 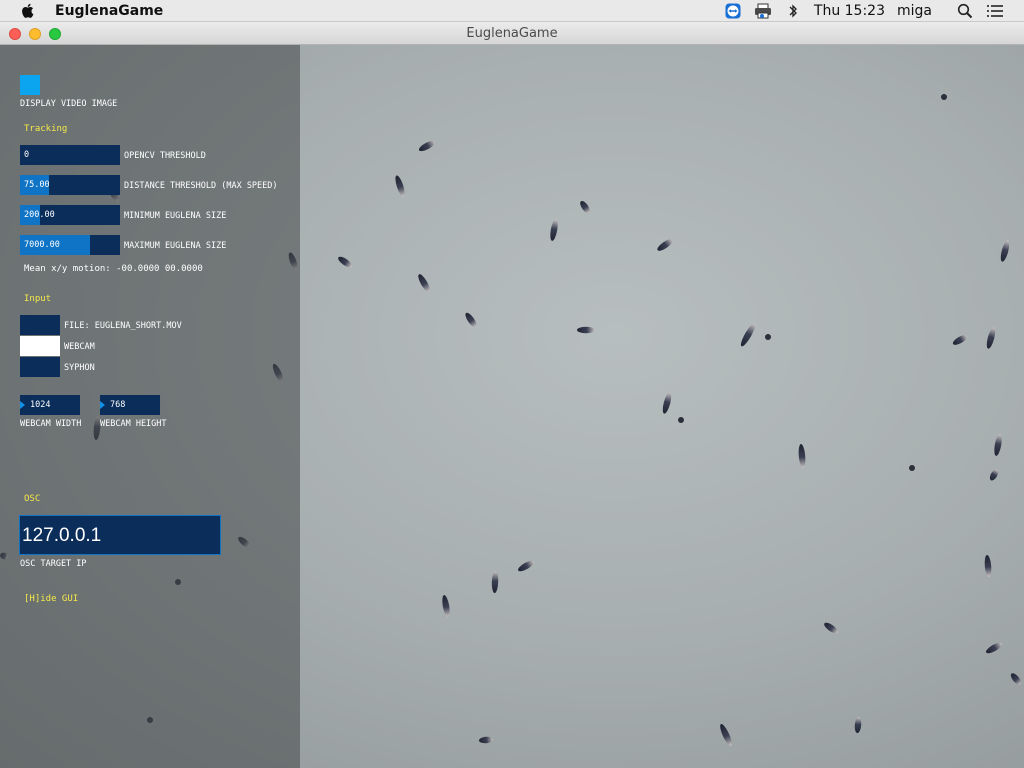 I want to click on maximum-size-slider: 7000.00, so click(x=70, y=245).